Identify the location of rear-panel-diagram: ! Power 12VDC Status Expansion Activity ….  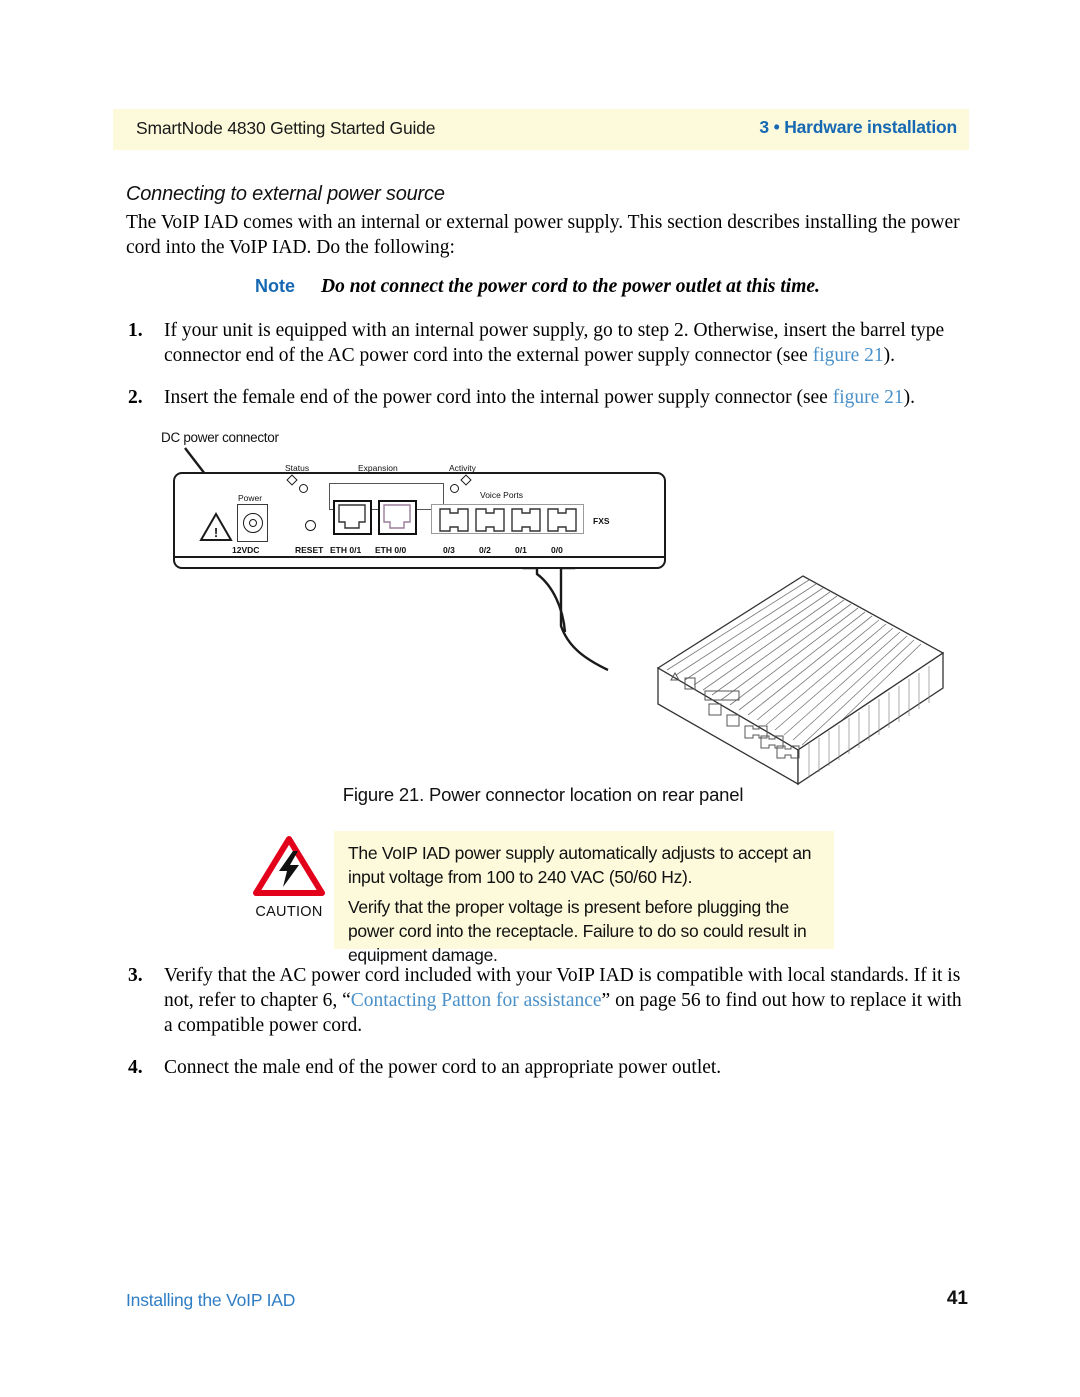
(419, 516).